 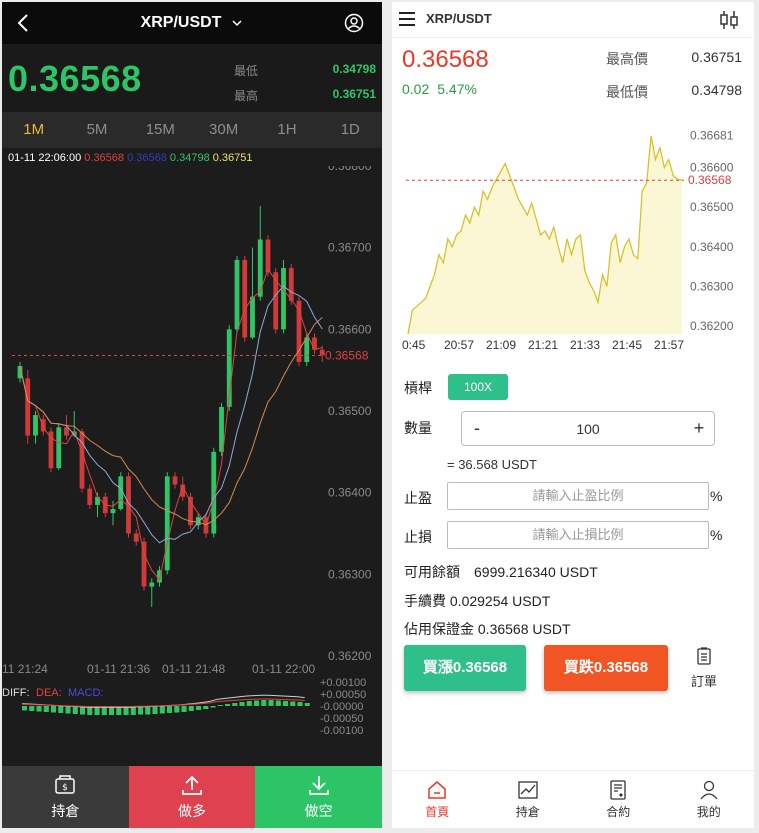 What do you see at coordinates (703, 681) in the screenshot?
I see `orders-label: 訂單` at bounding box center [703, 681].